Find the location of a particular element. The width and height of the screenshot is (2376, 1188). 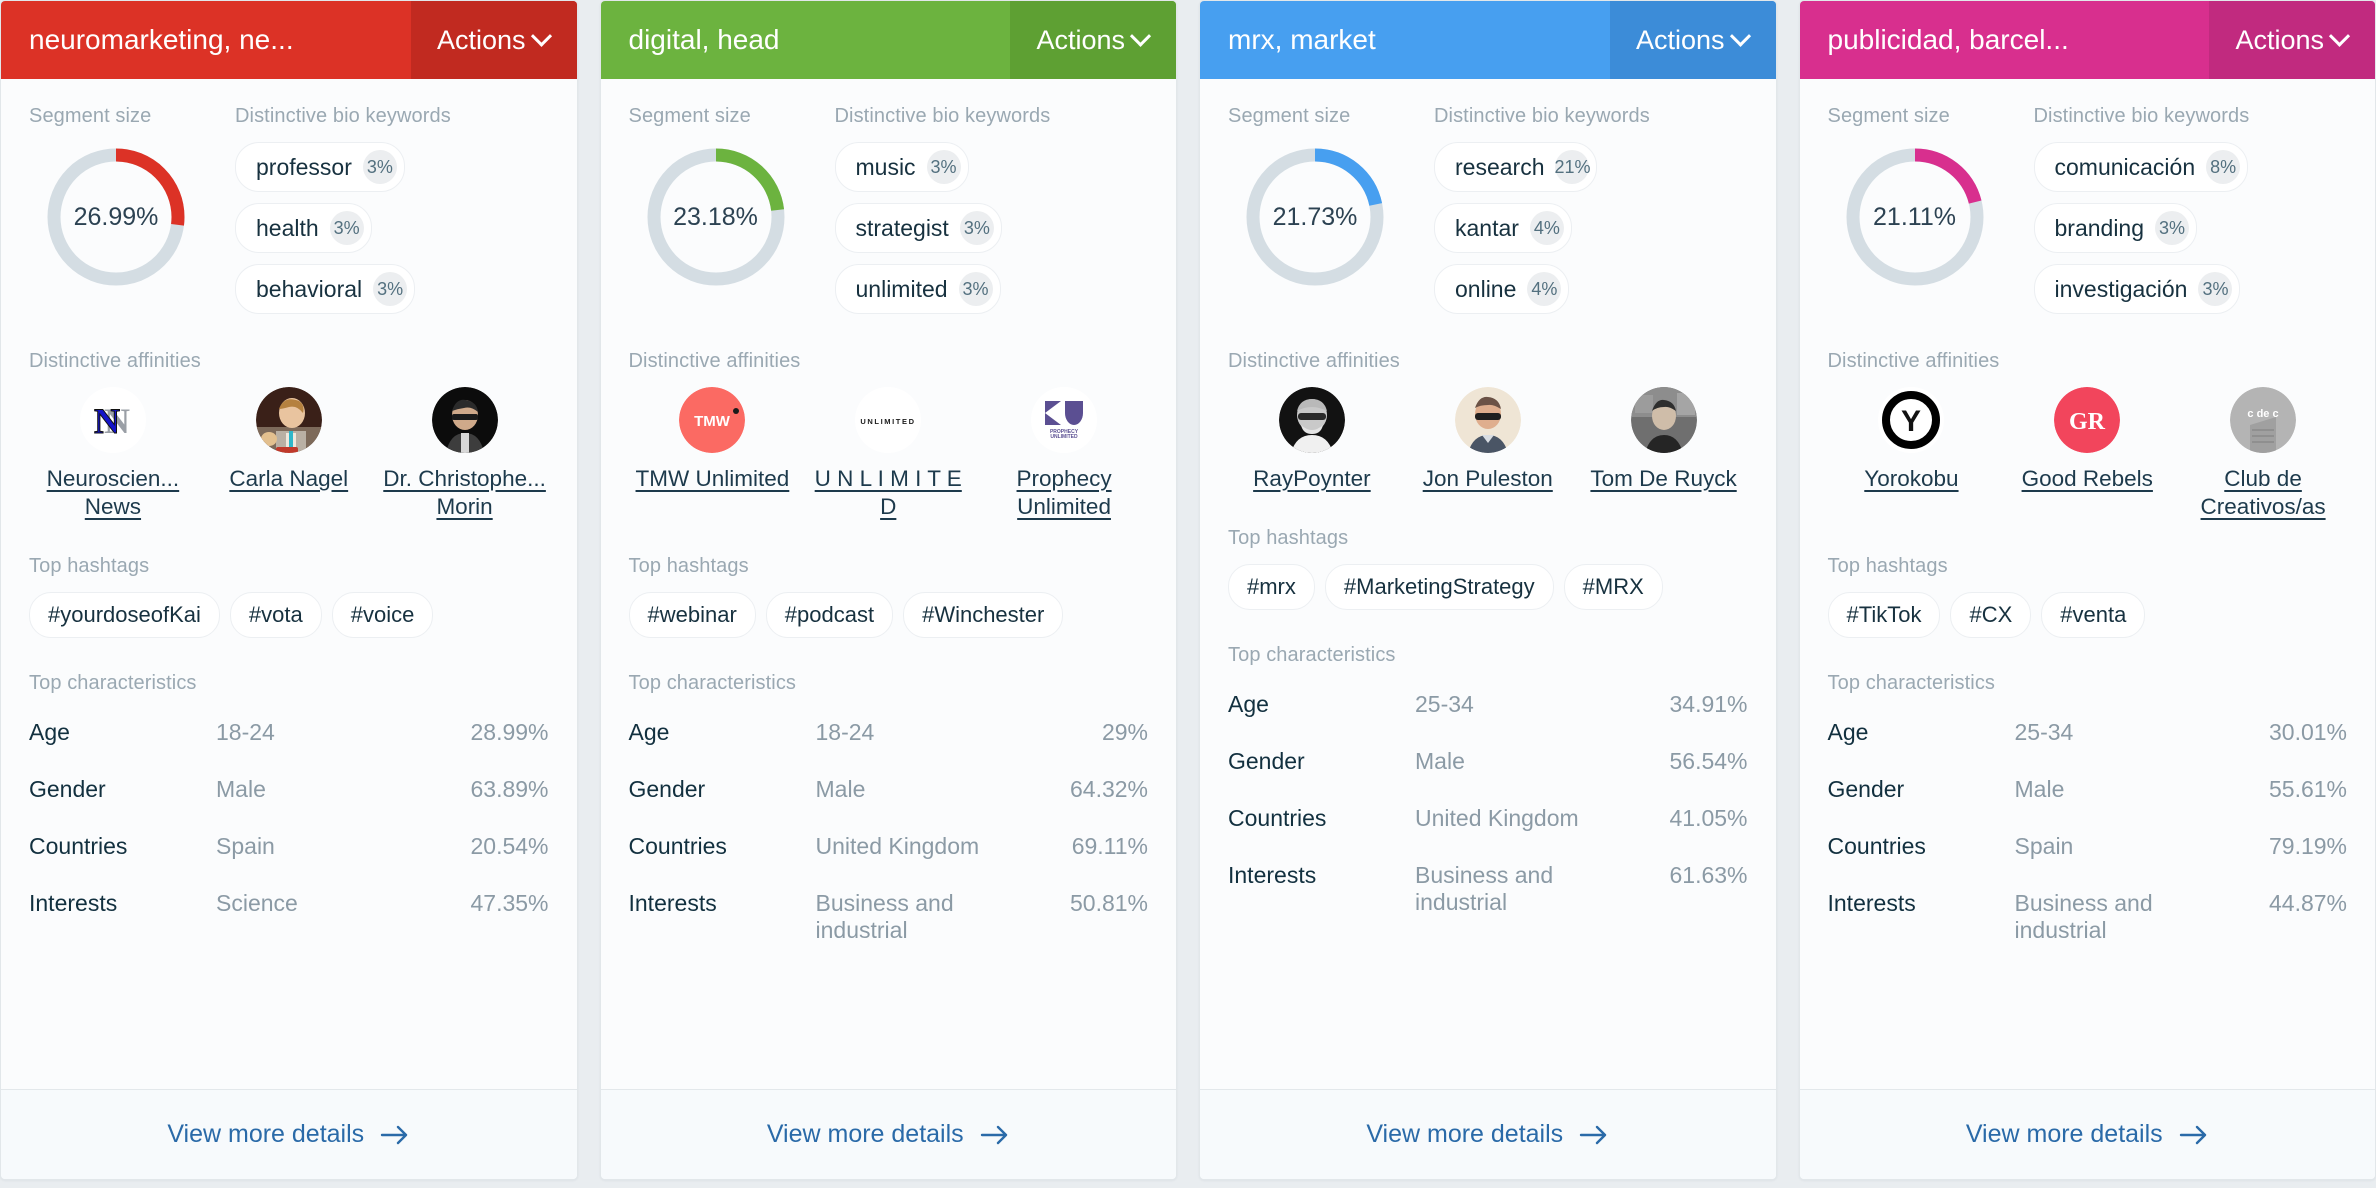

bio-keyword-chip: branding 3% is located at coordinates (2115, 228).